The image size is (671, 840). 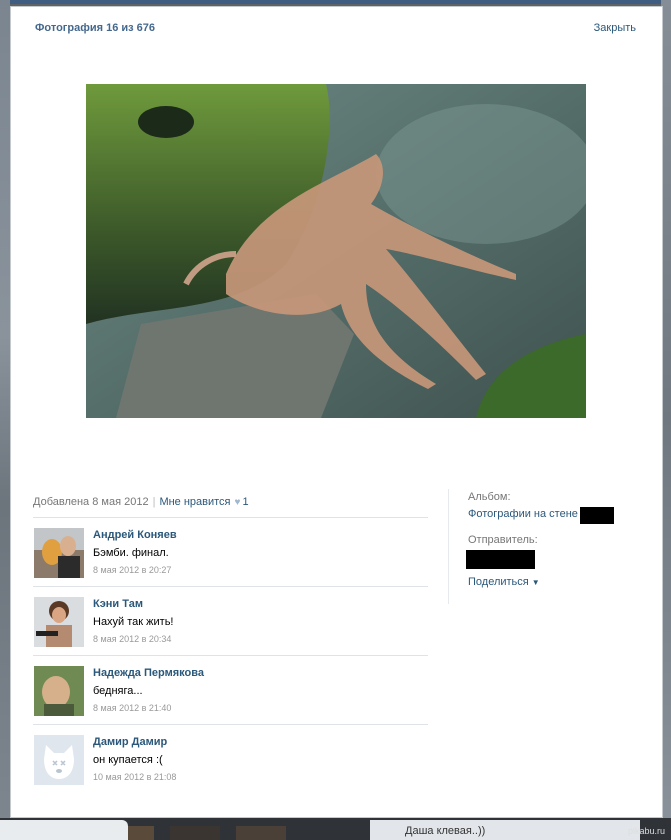 I want to click on share-label: Поделиться, so click(x=498, y=582).